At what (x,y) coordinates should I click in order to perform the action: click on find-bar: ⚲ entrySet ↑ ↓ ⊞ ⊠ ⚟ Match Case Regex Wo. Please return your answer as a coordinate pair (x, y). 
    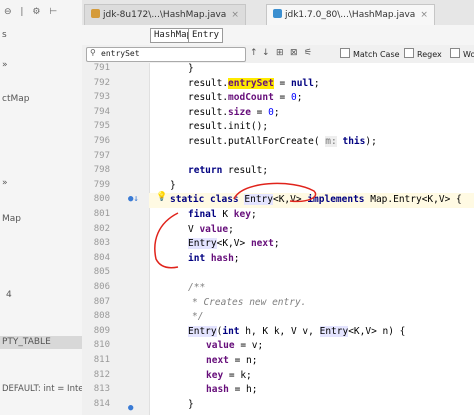
    Looking at the image, I should click on (278, 54).